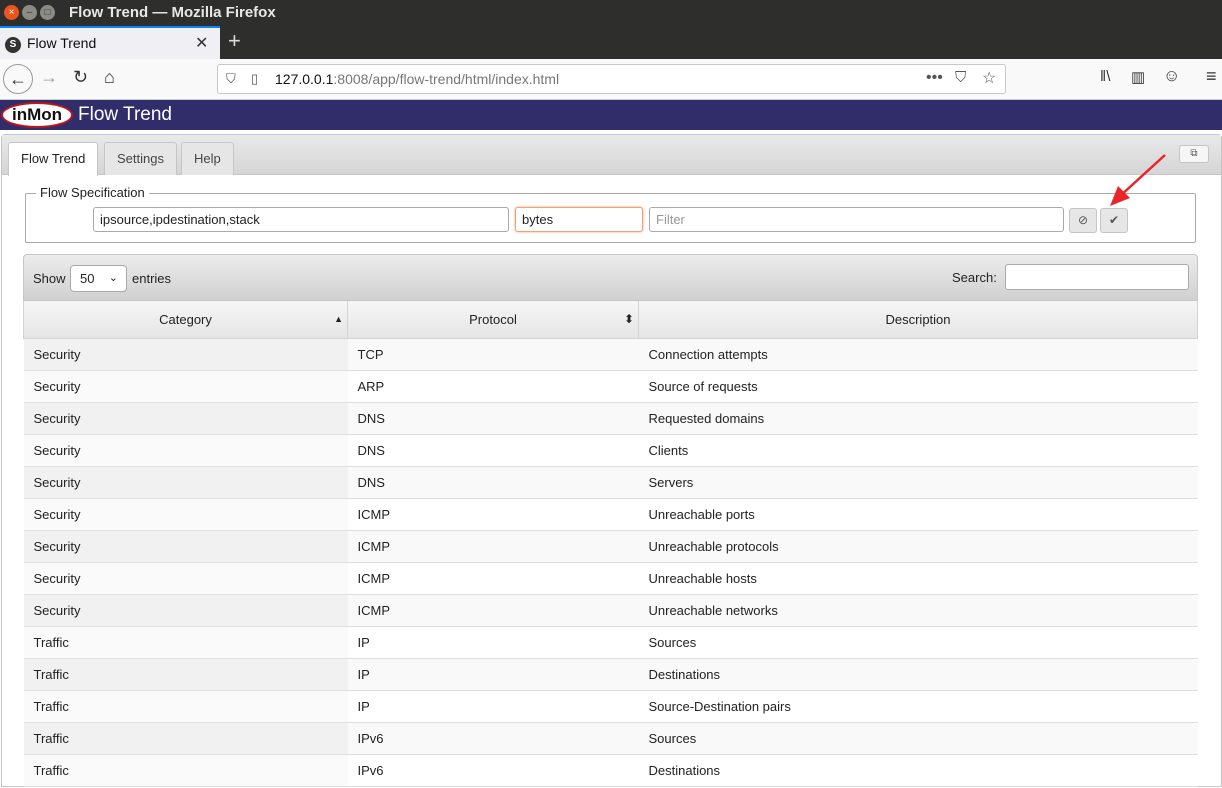 The width and height of the screenshot is (1222, 788). I want to click on submit-button: ✔, so click(1114, 220).